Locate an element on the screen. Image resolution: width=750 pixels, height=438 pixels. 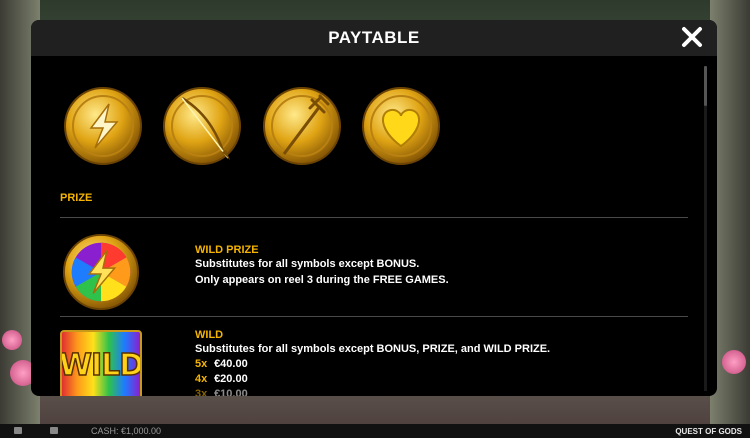
pay-multiplier: 5x is located at coordinates (201, 364).